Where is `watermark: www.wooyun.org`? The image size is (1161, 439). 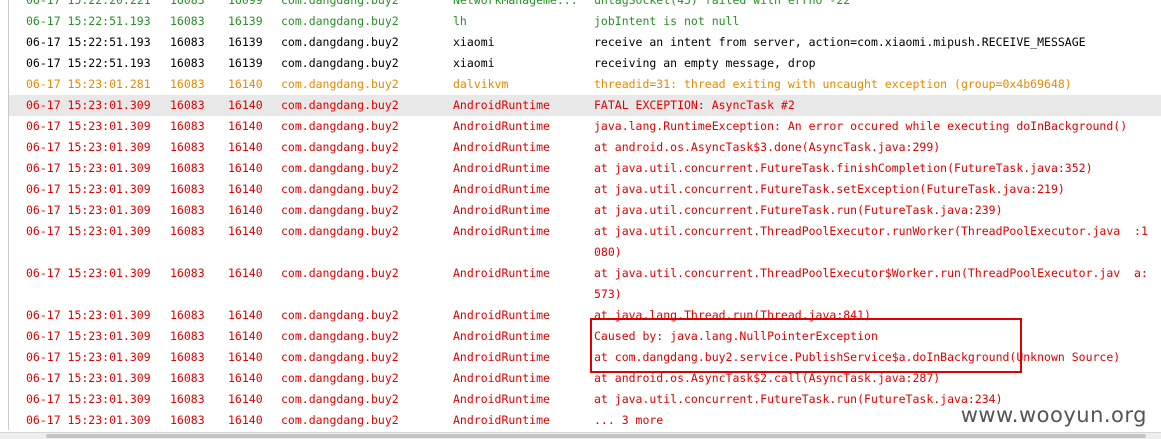
watermark: www.wooyun.org is located at coordinates (1053, 415).